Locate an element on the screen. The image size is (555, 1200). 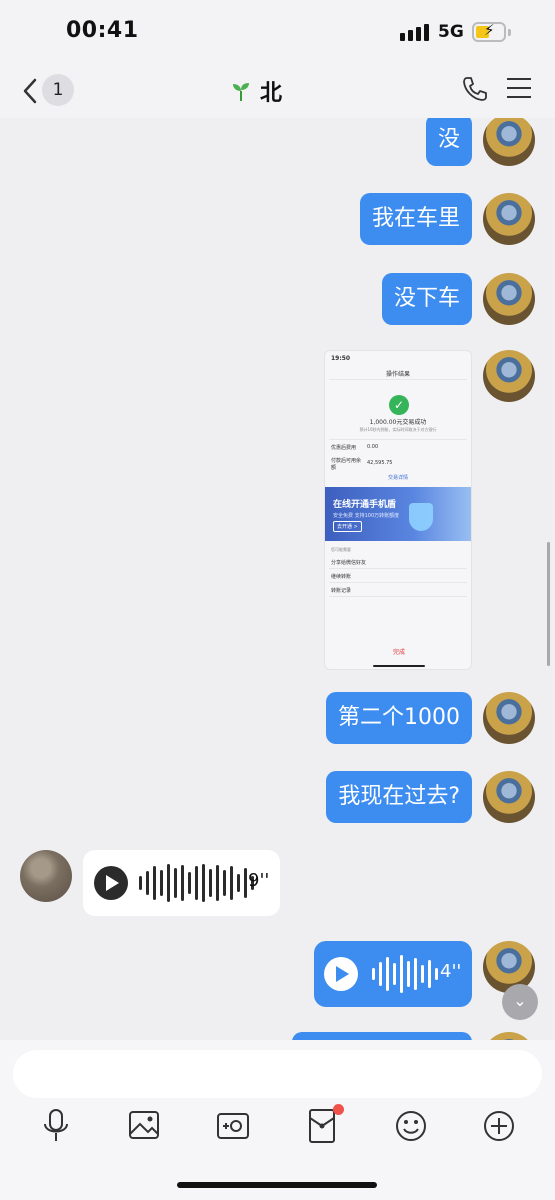
status-time: 00:41 is located at coordinates (102, 30).